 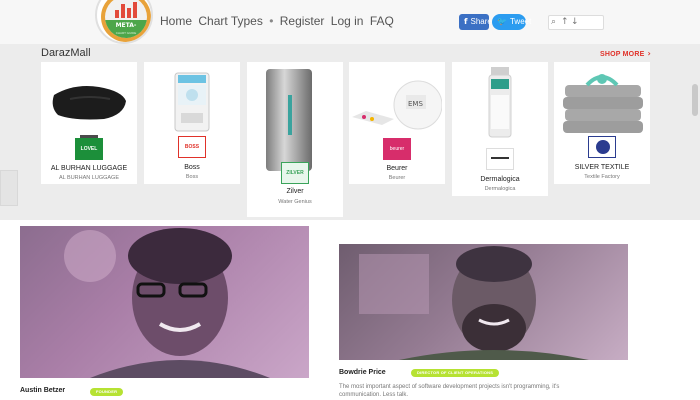 I want to click on brand-name: Zilver, so click(x=295, y=191).